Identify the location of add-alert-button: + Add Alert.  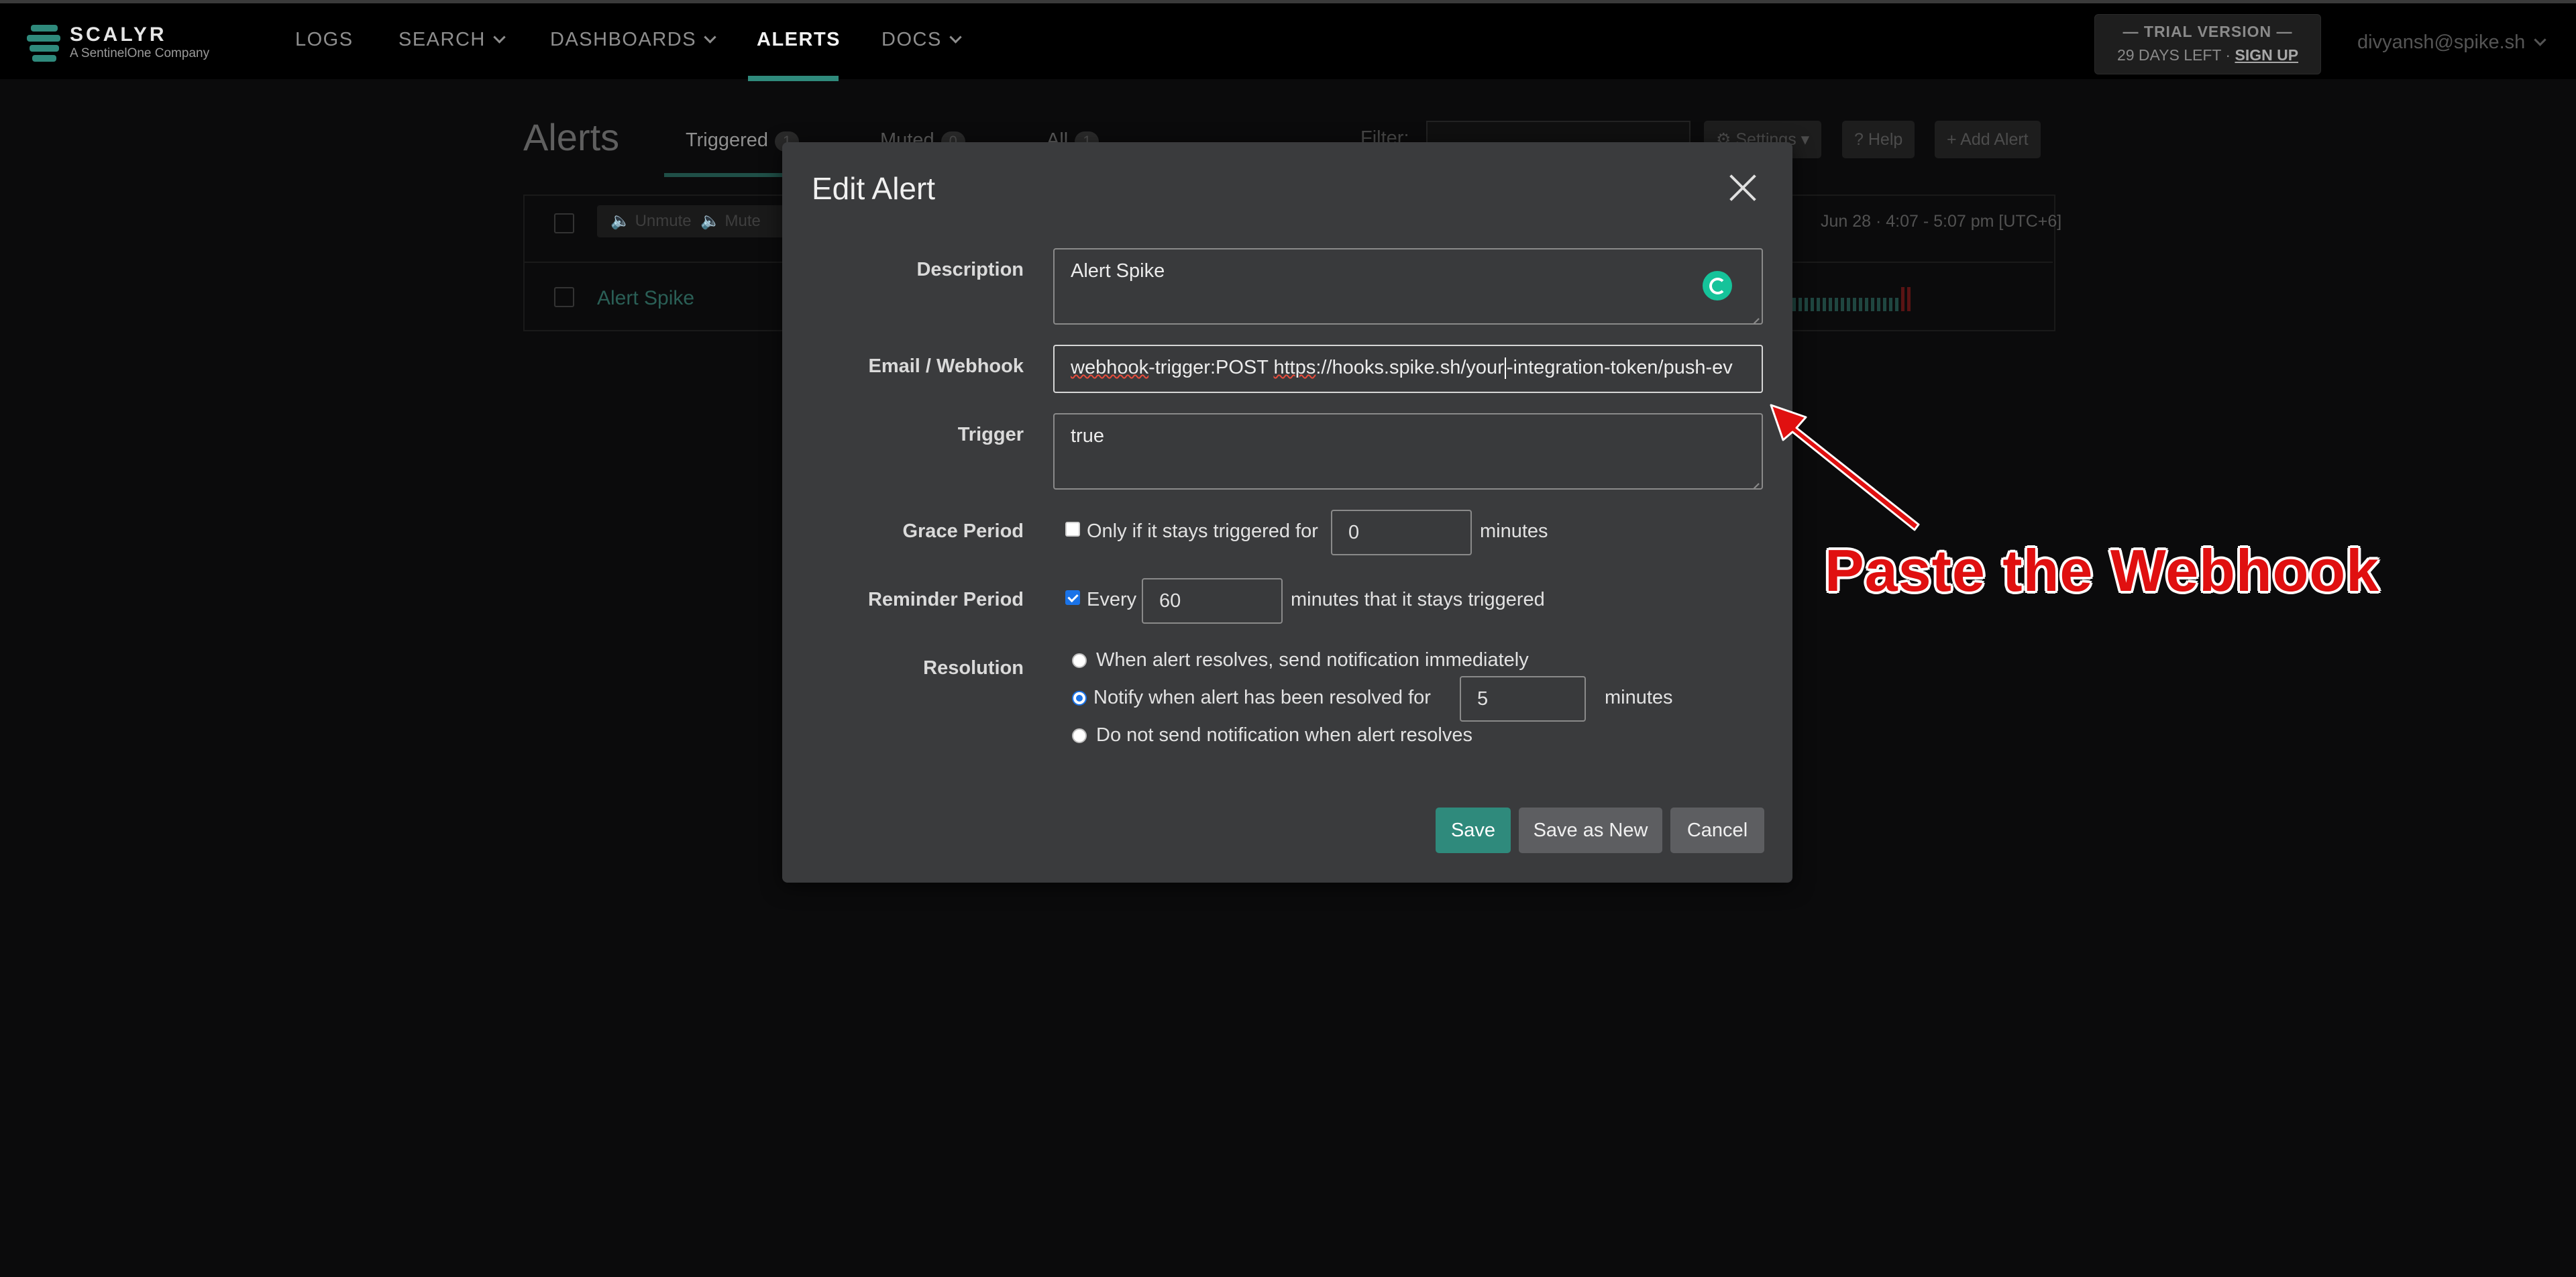
(1988, 139).